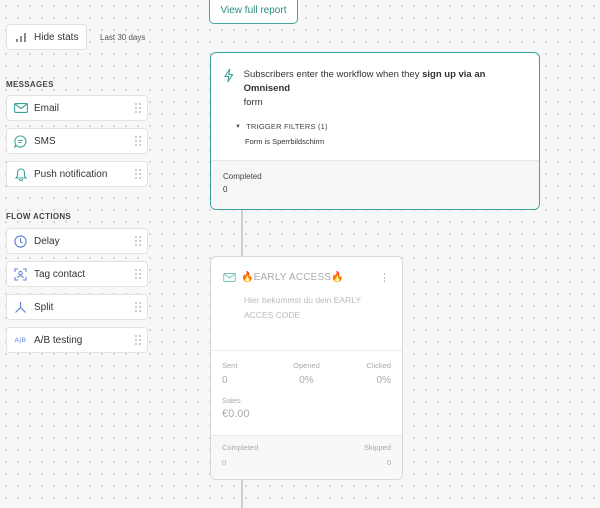 This screenshot has height=508, width=600. Describe the element at coordinates (47, 241) in the screenshot. I see `sidebar-item-label: Delay` at that location.